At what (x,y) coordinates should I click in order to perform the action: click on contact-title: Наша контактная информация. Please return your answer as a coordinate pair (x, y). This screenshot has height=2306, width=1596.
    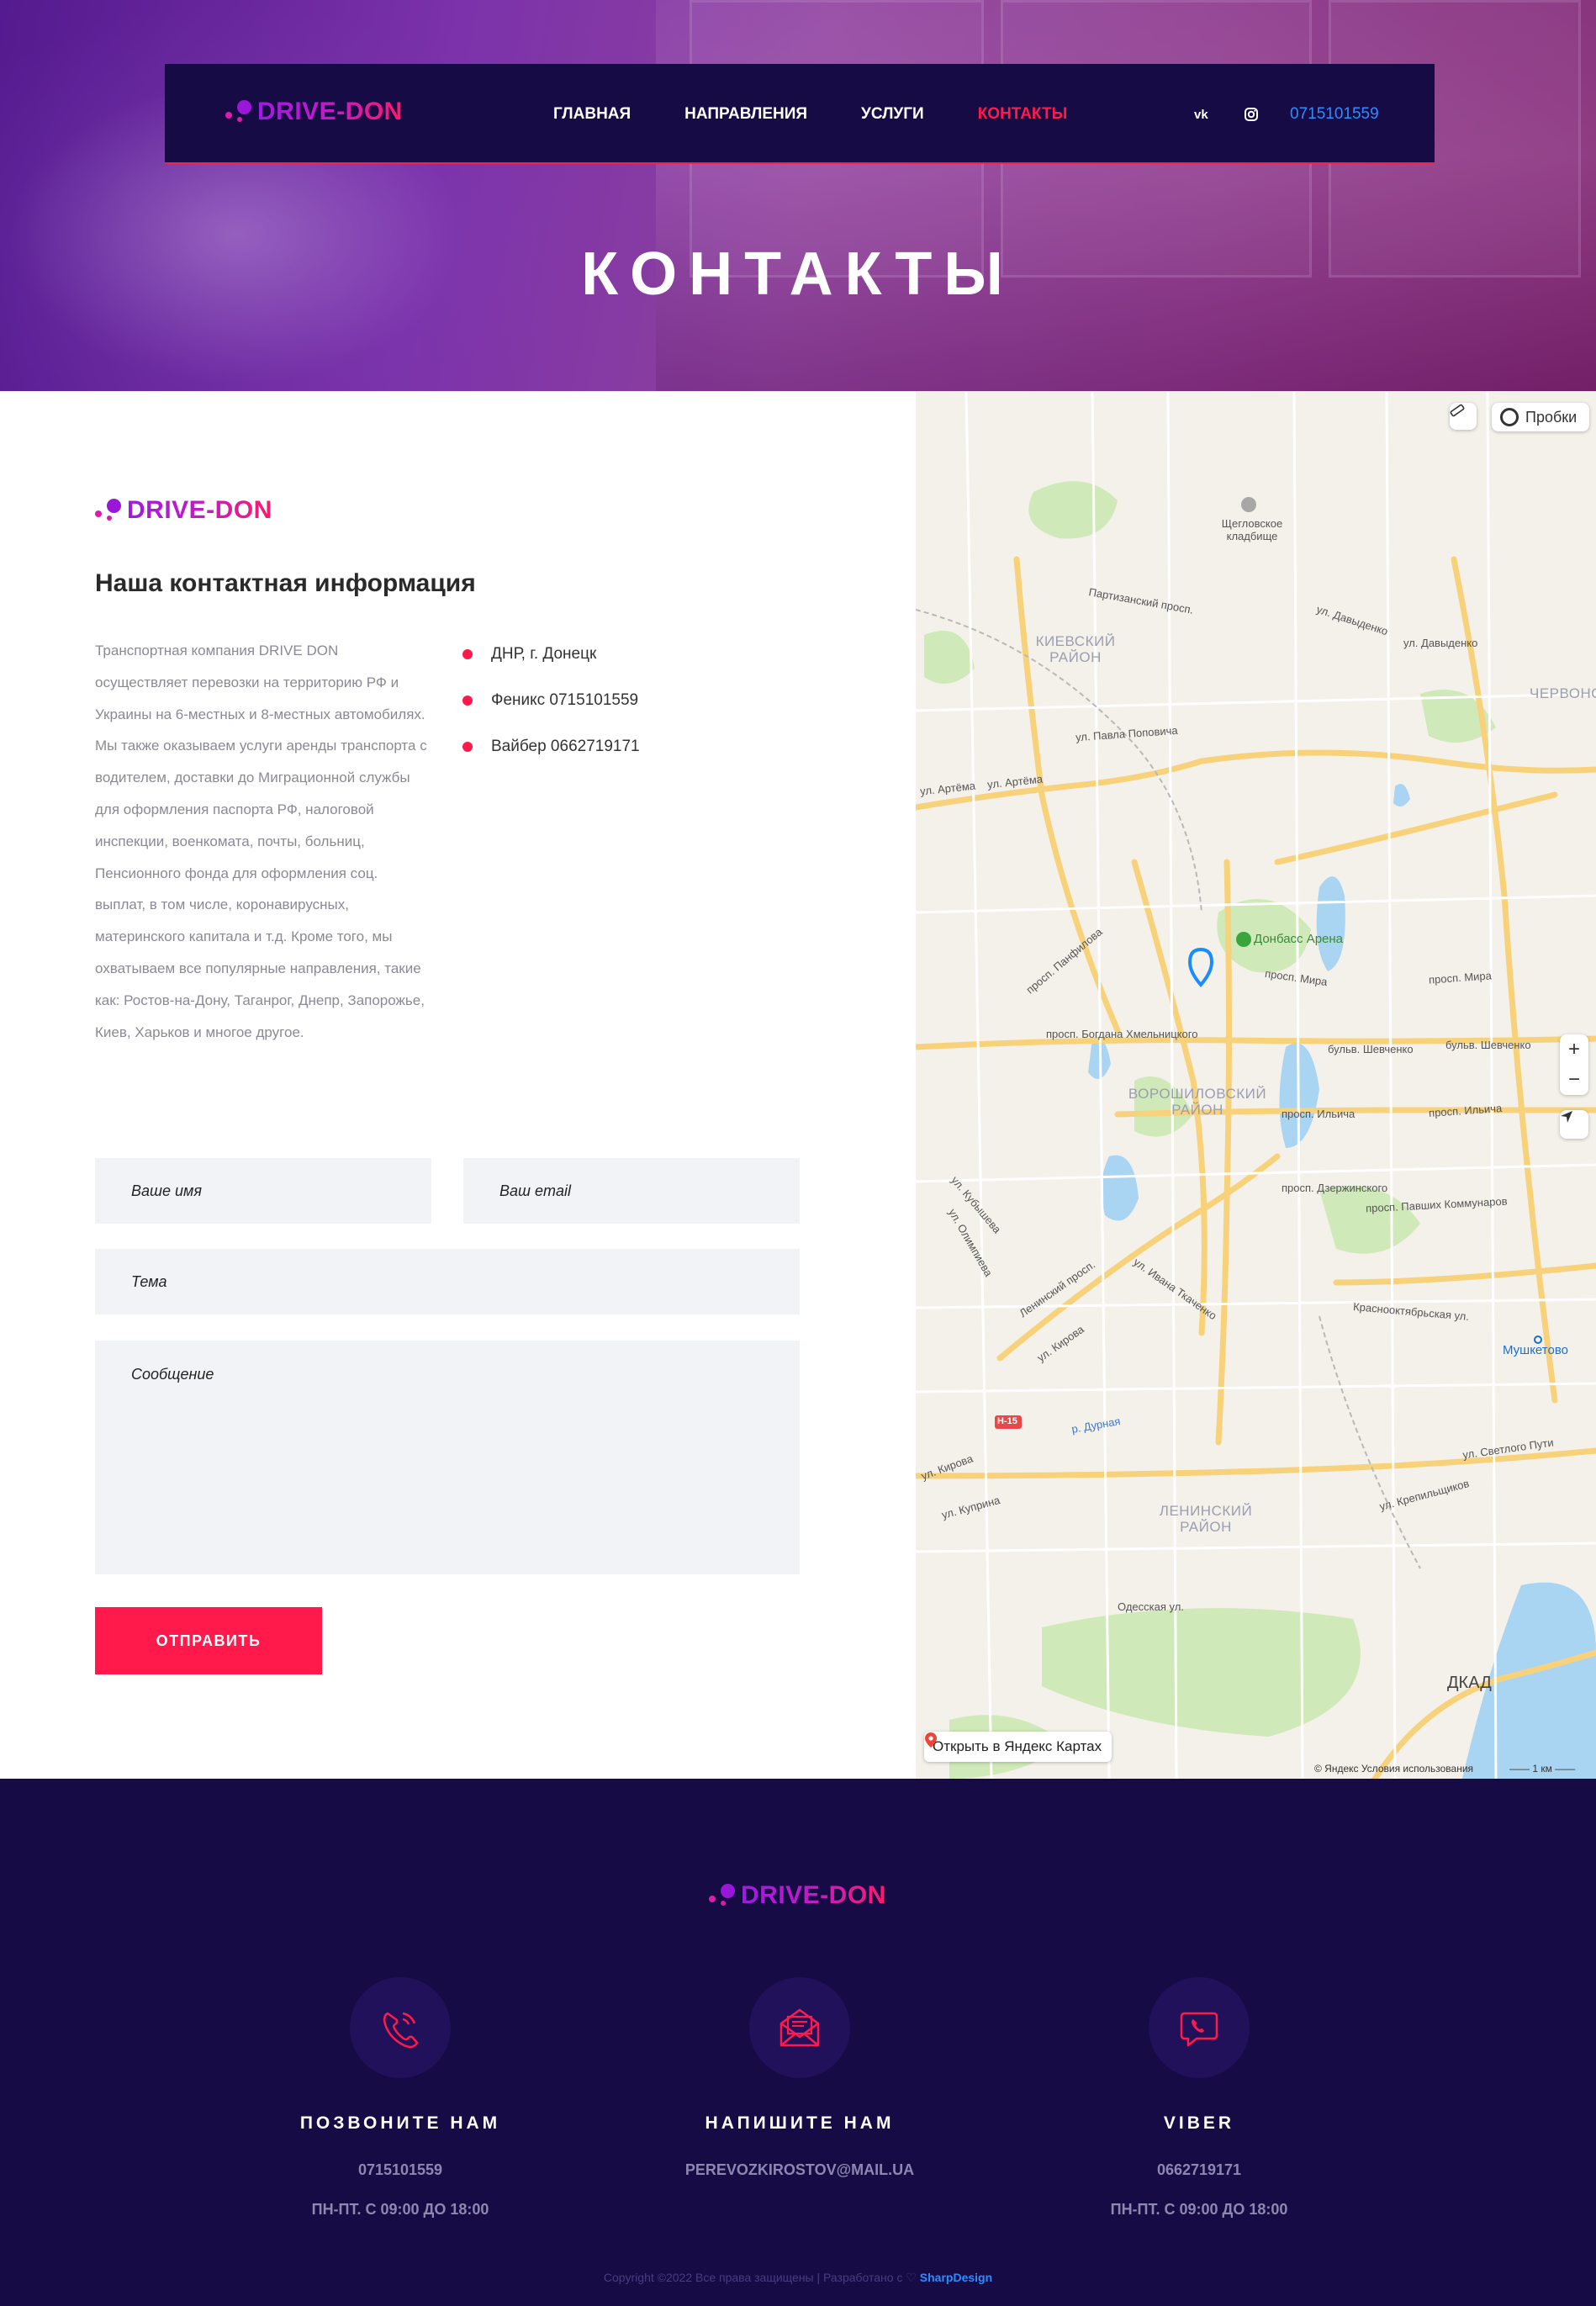
    Looking at the image, I should click on (285, 583).